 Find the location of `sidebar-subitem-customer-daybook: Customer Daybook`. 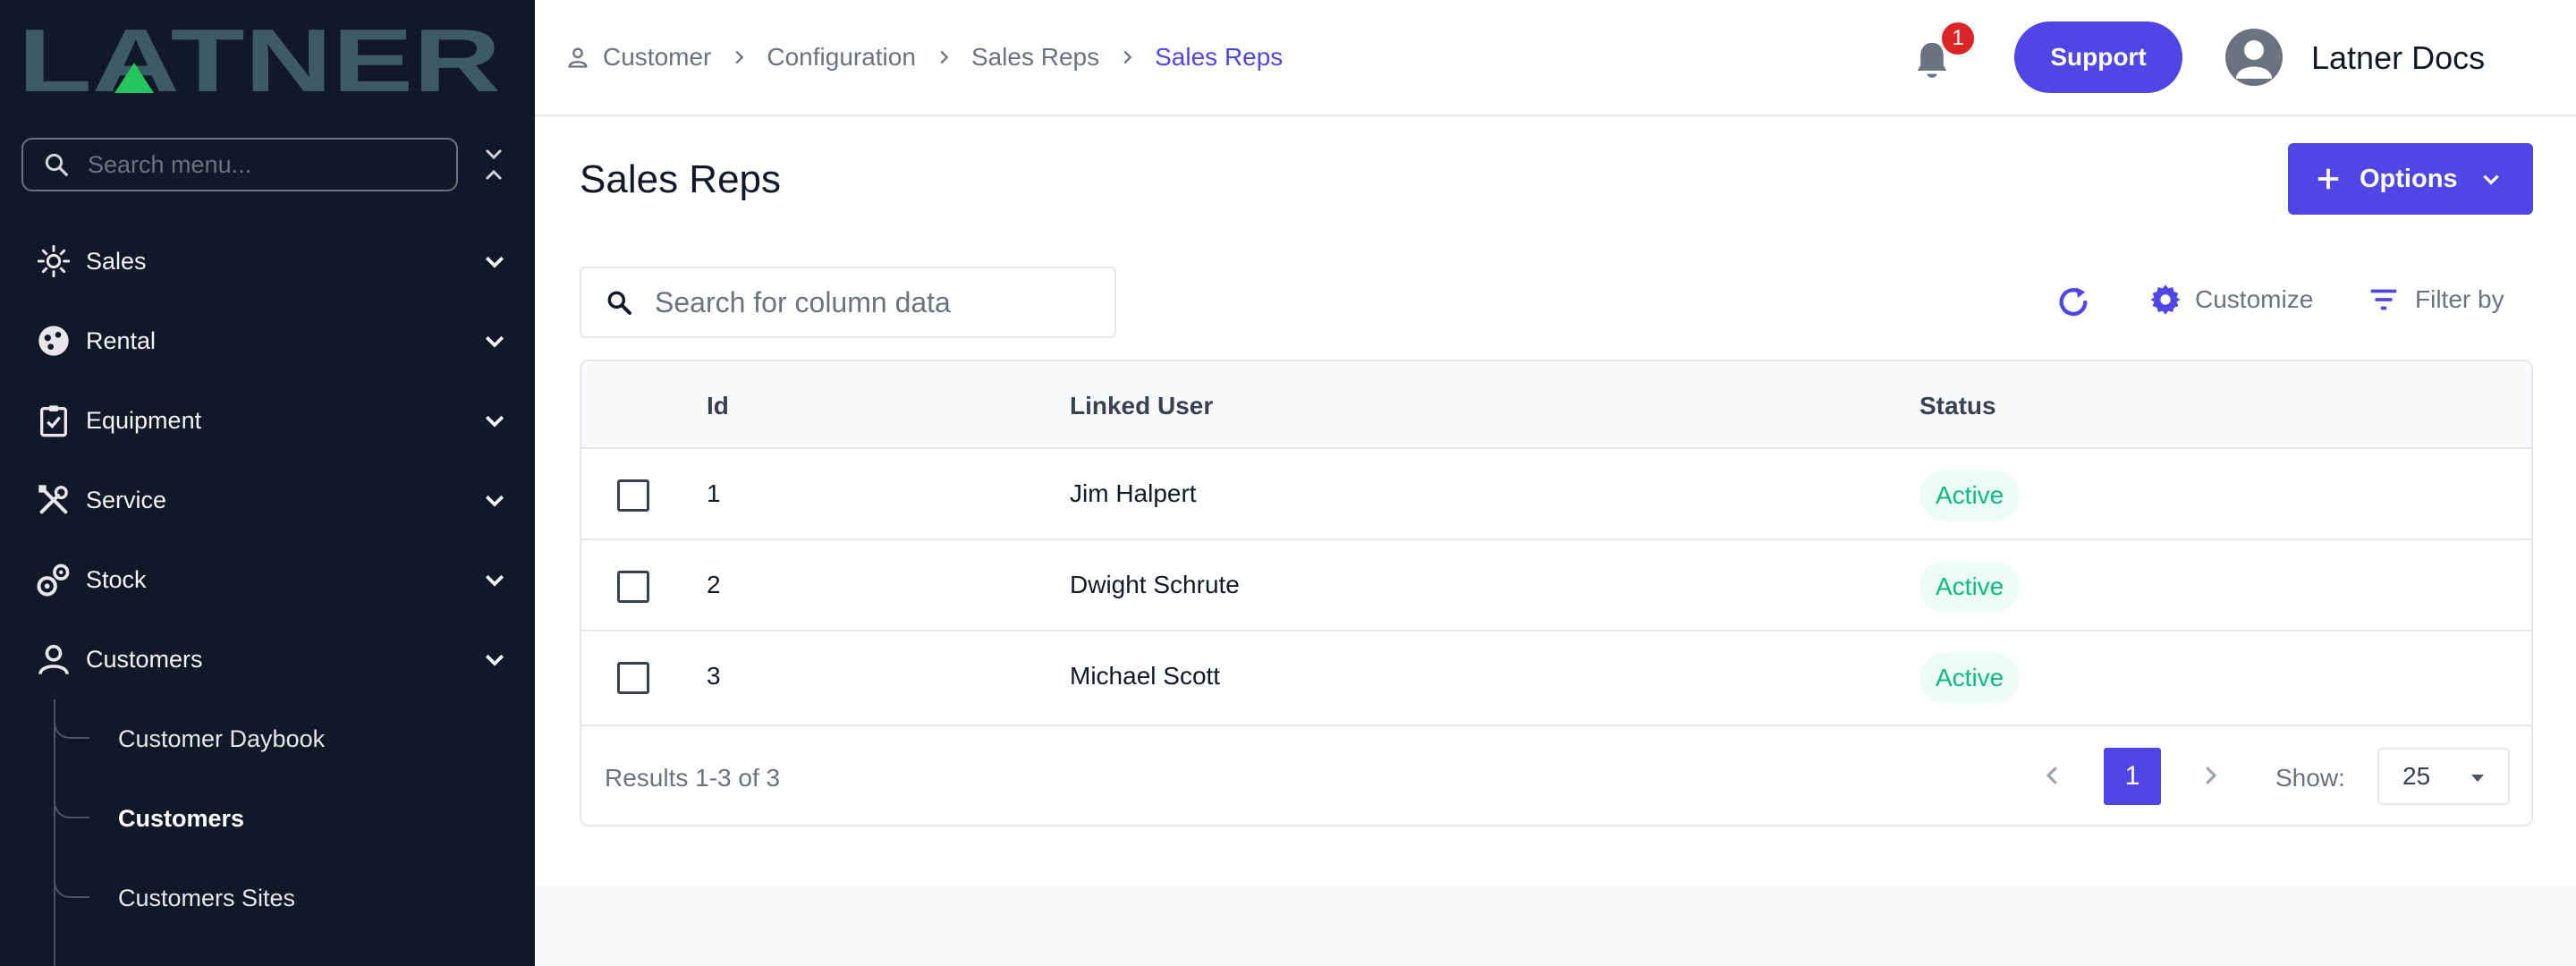

sidebar-subitem-customer-daybook: Customer Daybook is located at coordinates (277, 739).